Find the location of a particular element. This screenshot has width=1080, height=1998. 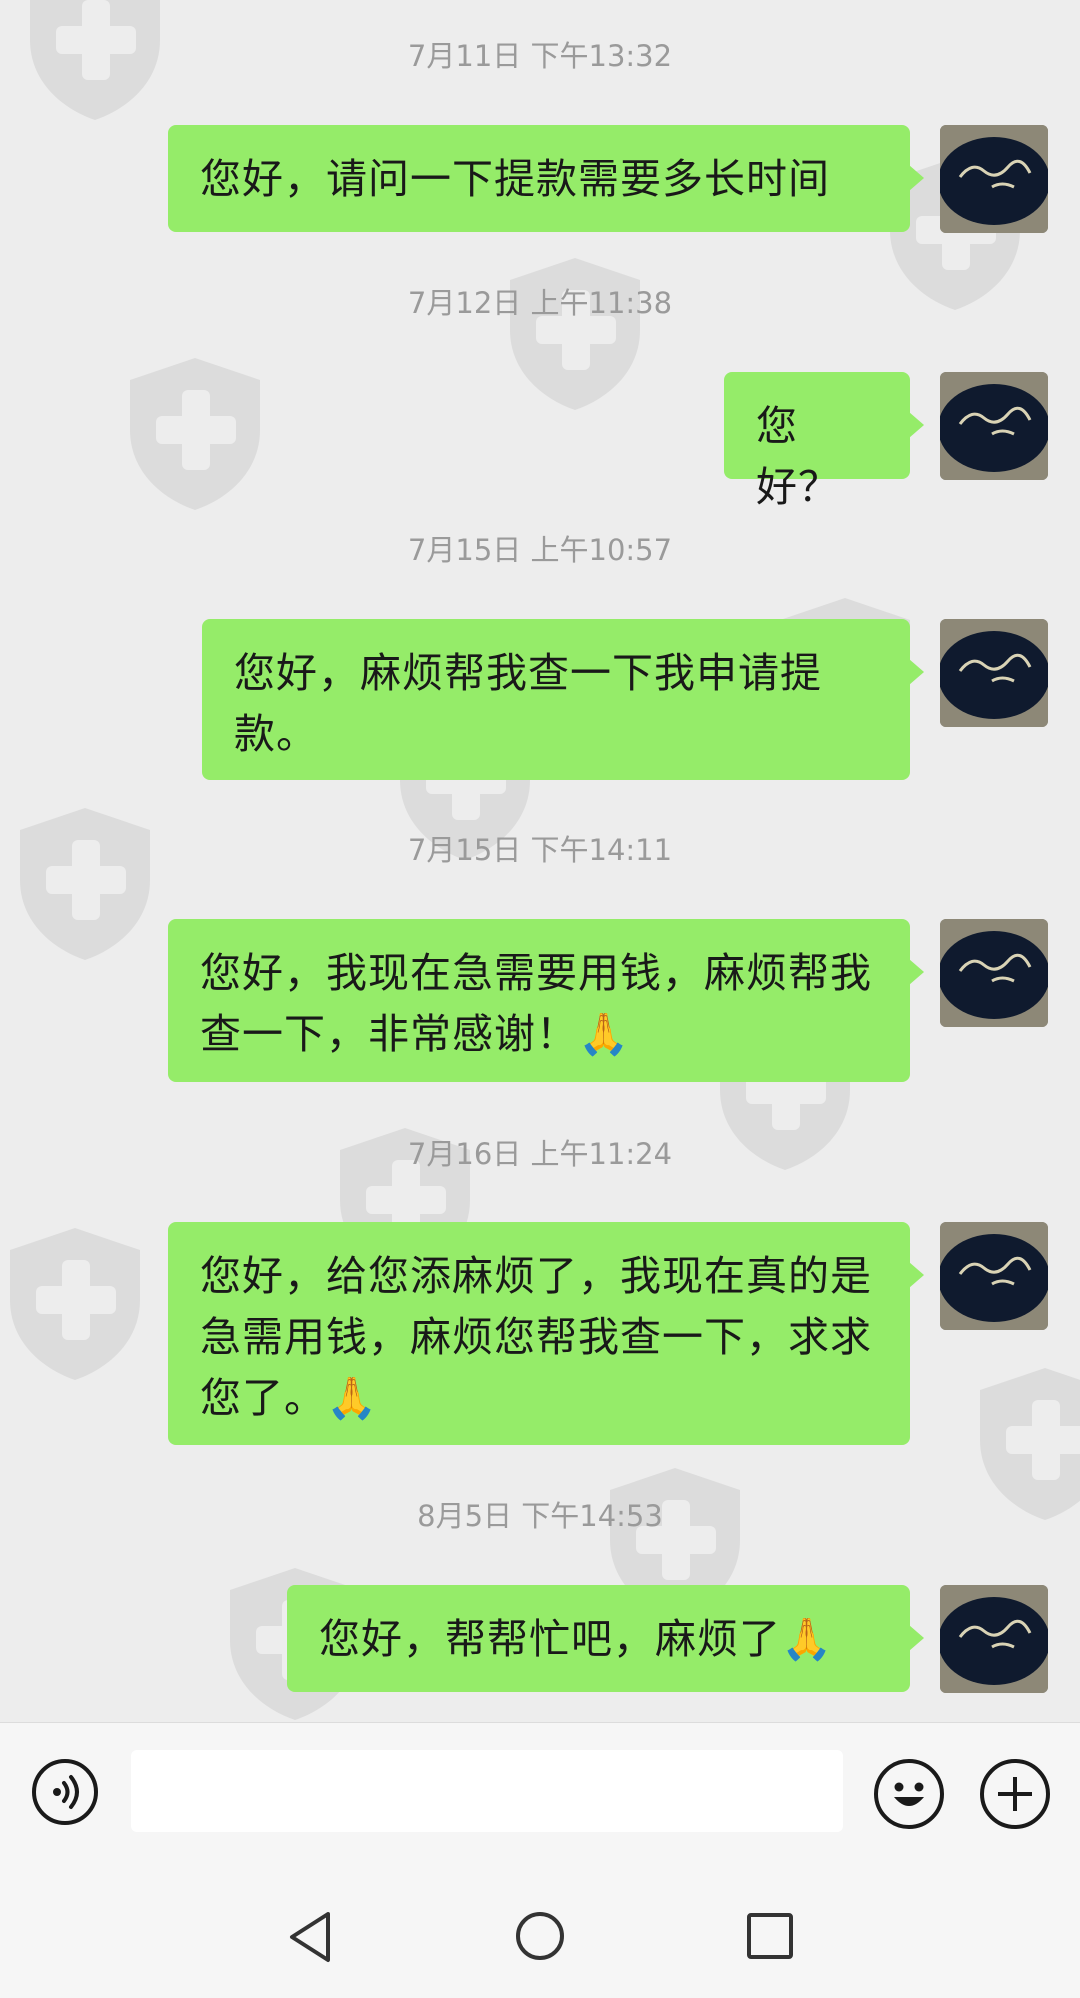

message-timestamp: 7月15日 上午10:57 is located at coordinates (540, 550).